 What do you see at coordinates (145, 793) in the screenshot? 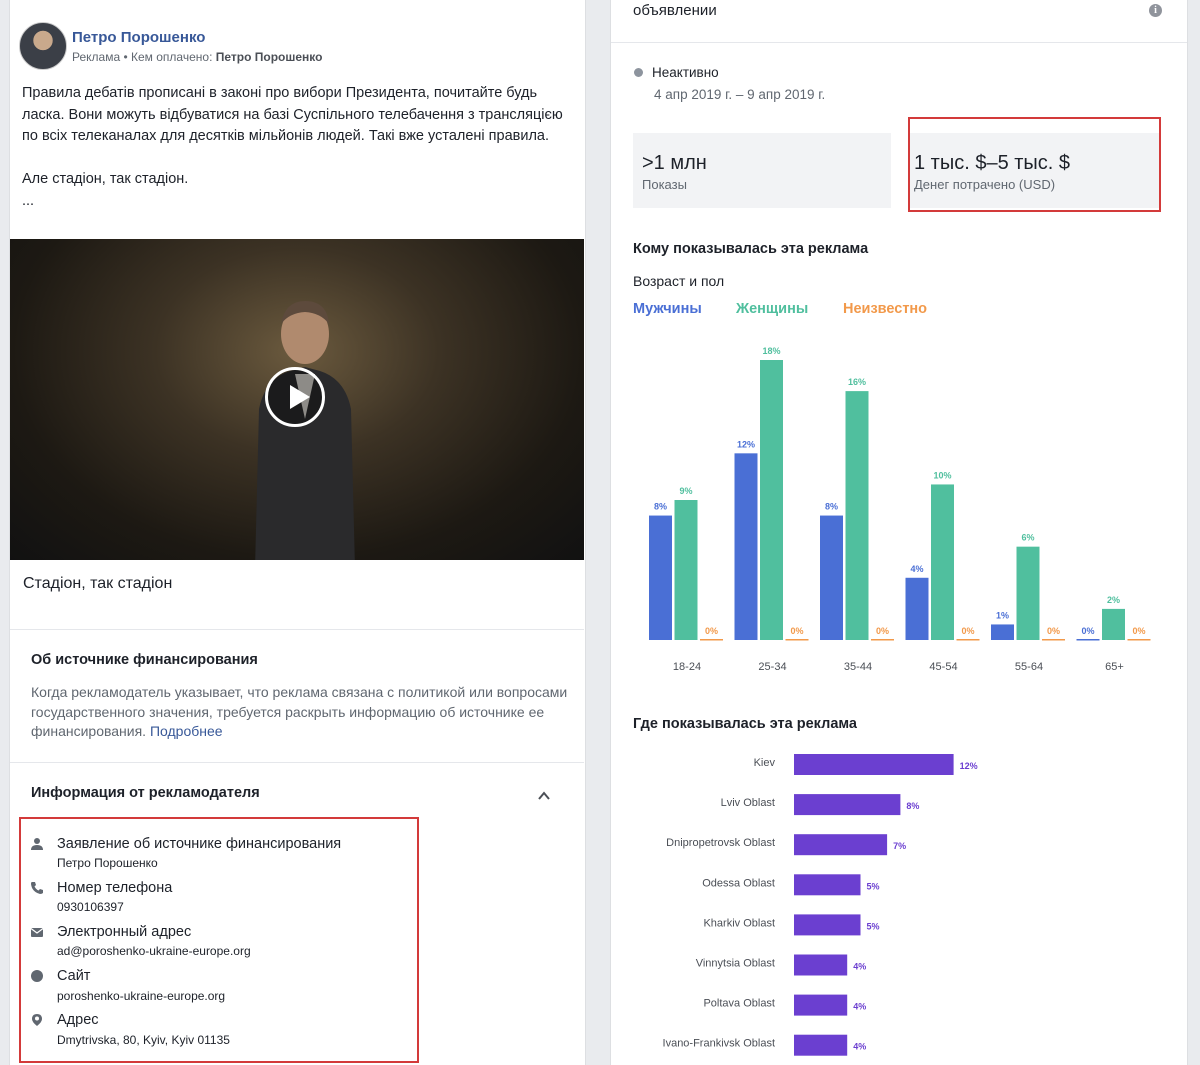
I see `advertiser-info-title: Информация от рекламодателя` at bounding box center [145, 793].